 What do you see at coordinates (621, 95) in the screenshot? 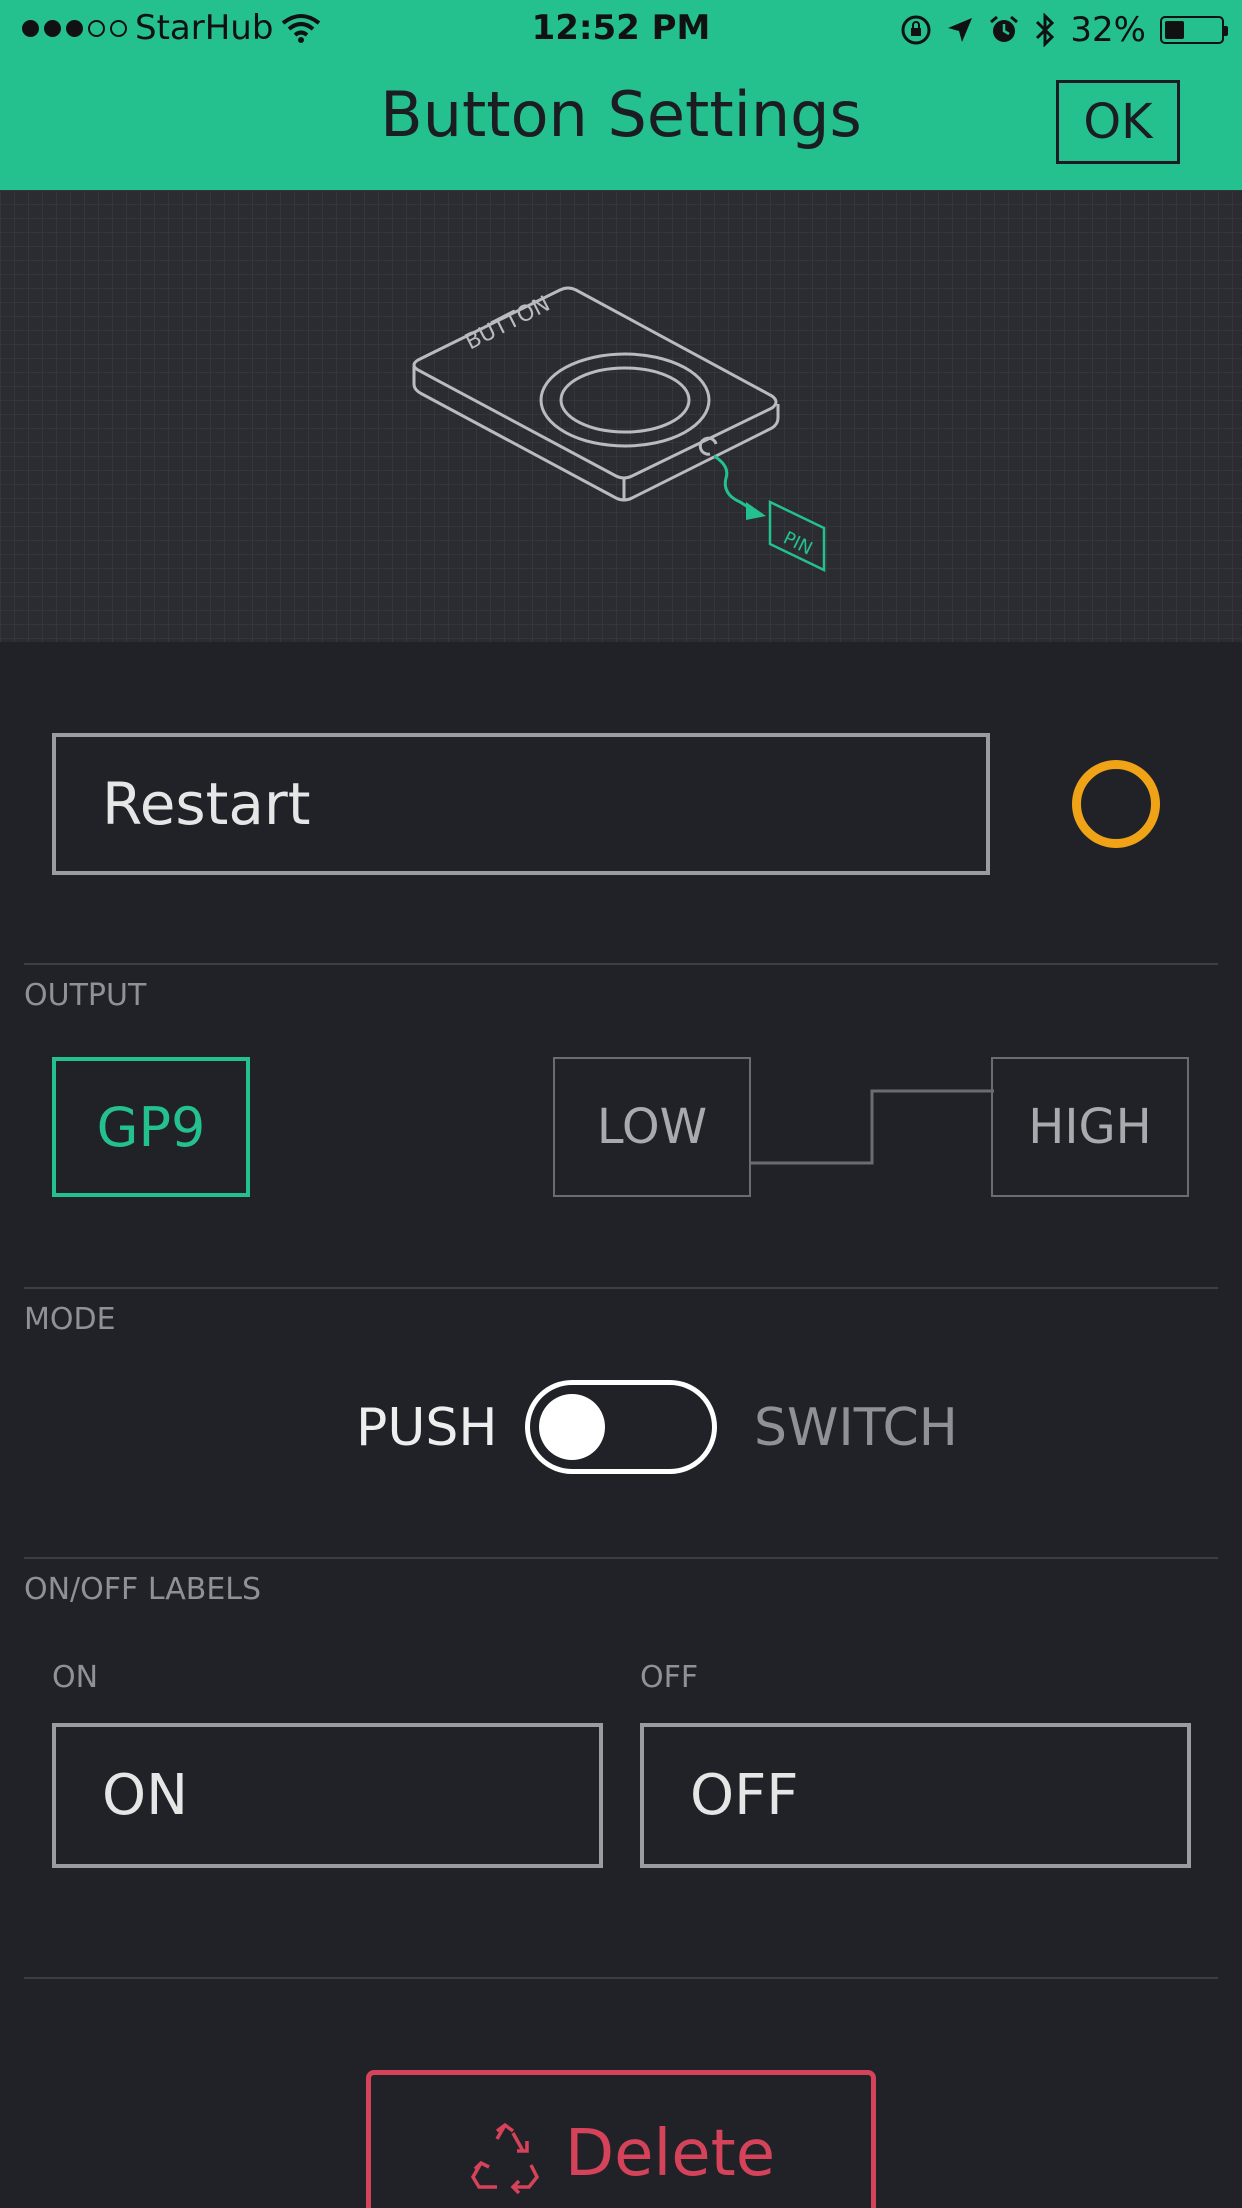
I see `header-bar: StarHub 12:52 PM 32% Button Settings OK` at bounding box center [621, 95].